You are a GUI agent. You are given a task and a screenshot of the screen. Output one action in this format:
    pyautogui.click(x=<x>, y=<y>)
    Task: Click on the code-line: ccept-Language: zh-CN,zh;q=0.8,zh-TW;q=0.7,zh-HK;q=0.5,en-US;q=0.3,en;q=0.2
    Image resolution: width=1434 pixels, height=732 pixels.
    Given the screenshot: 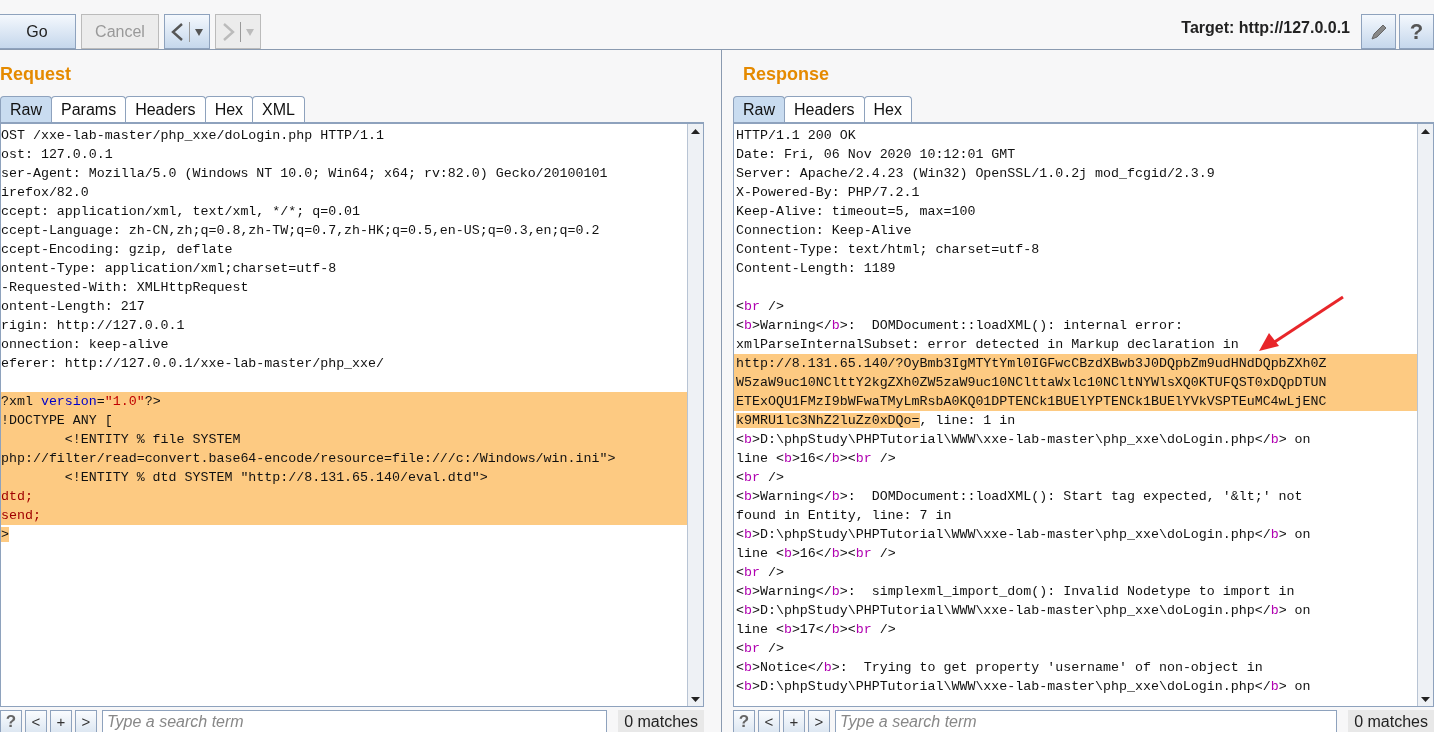 What is the action you would take?
    pyautogui.click(x=300, y=231)
    